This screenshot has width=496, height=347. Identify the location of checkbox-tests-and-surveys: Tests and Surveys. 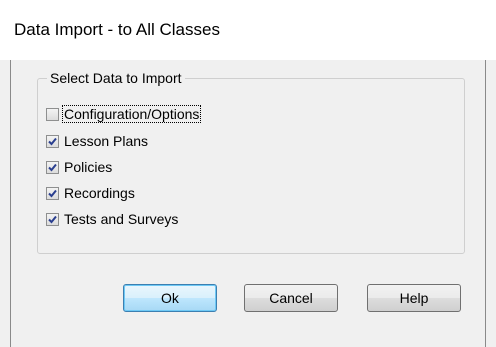
(112, 219).